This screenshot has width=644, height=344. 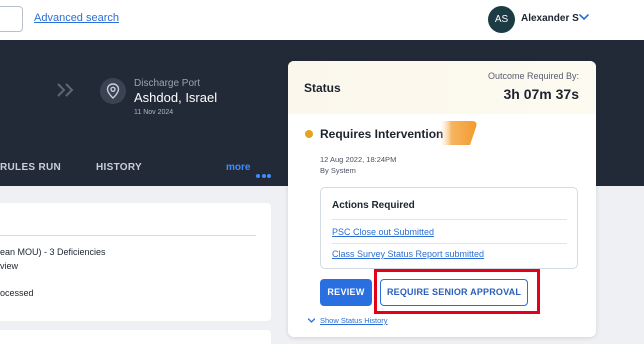 I want to click on status-timestamp: 12 Aug 2022, 18:24PM, so click(x=358, y=159).